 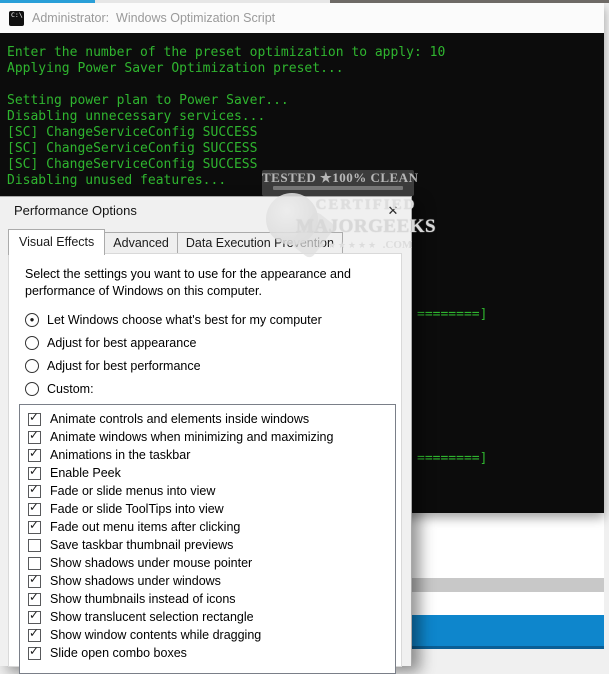 What do you see at coordinates (151, 563) in the screenshot?
I see `checkbox-label: Show shadows under mouse pointer` at bounding box center [151, 563].